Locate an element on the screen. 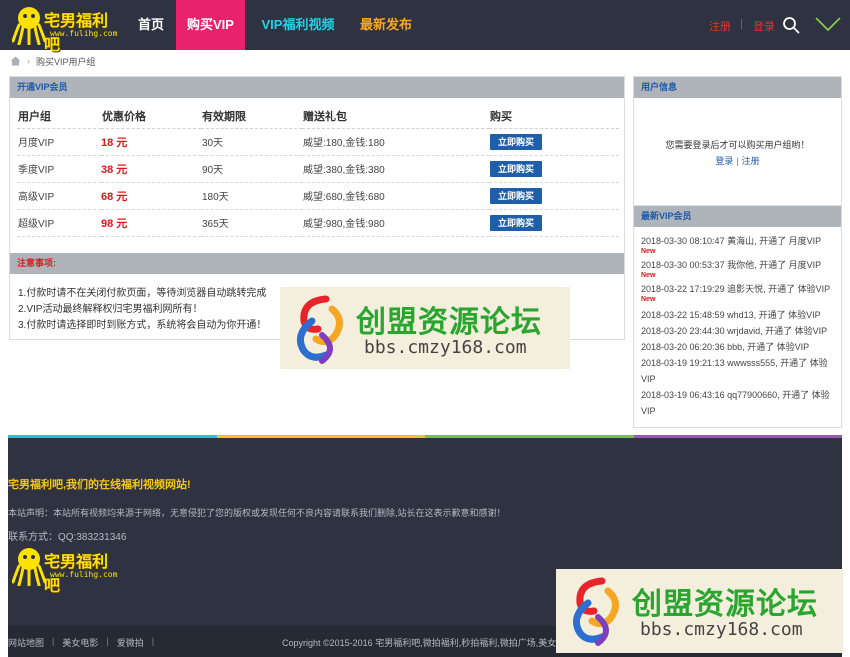 Image resolution: width=850 pixels, height=657 pixels. footer-site-url: www.fulihg.com is located at coordinates (84, 574).